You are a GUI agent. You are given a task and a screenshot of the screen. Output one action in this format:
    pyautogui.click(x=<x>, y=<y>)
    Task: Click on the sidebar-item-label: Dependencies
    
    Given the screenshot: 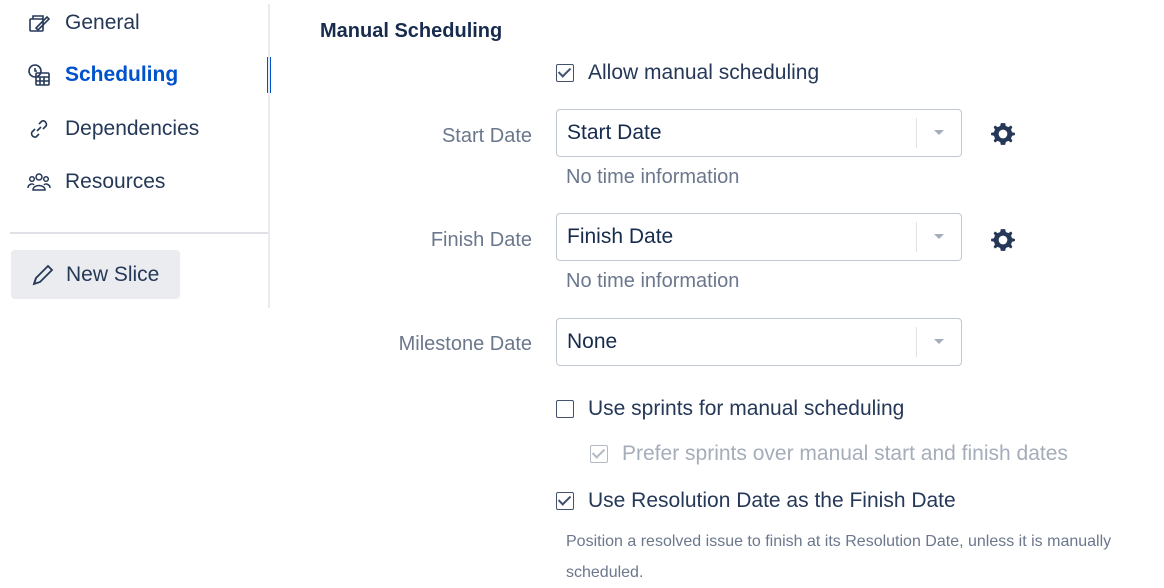 What is the action you would take?
    pyautogui.click(x=132, y=128)
    